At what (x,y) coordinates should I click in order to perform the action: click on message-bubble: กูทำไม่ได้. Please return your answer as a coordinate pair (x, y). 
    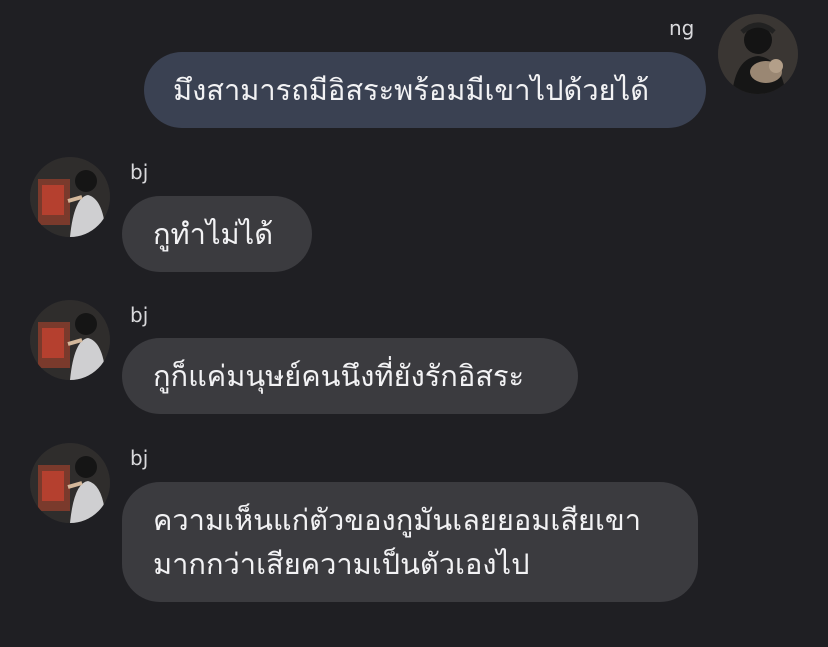
    Looking at the image, I should click on (217, 234).